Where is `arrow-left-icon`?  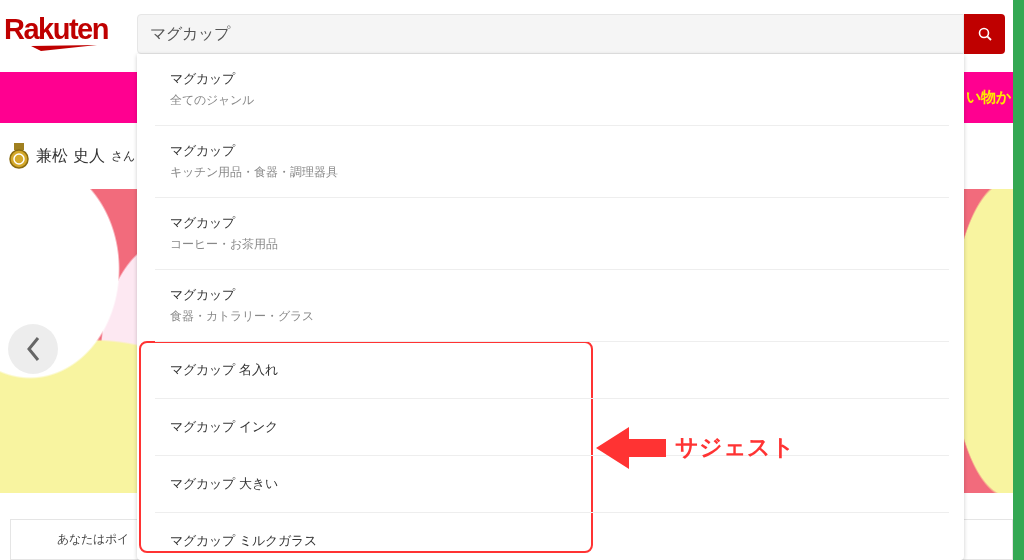 arrow-left-icon is located at coordinates (631, 448).